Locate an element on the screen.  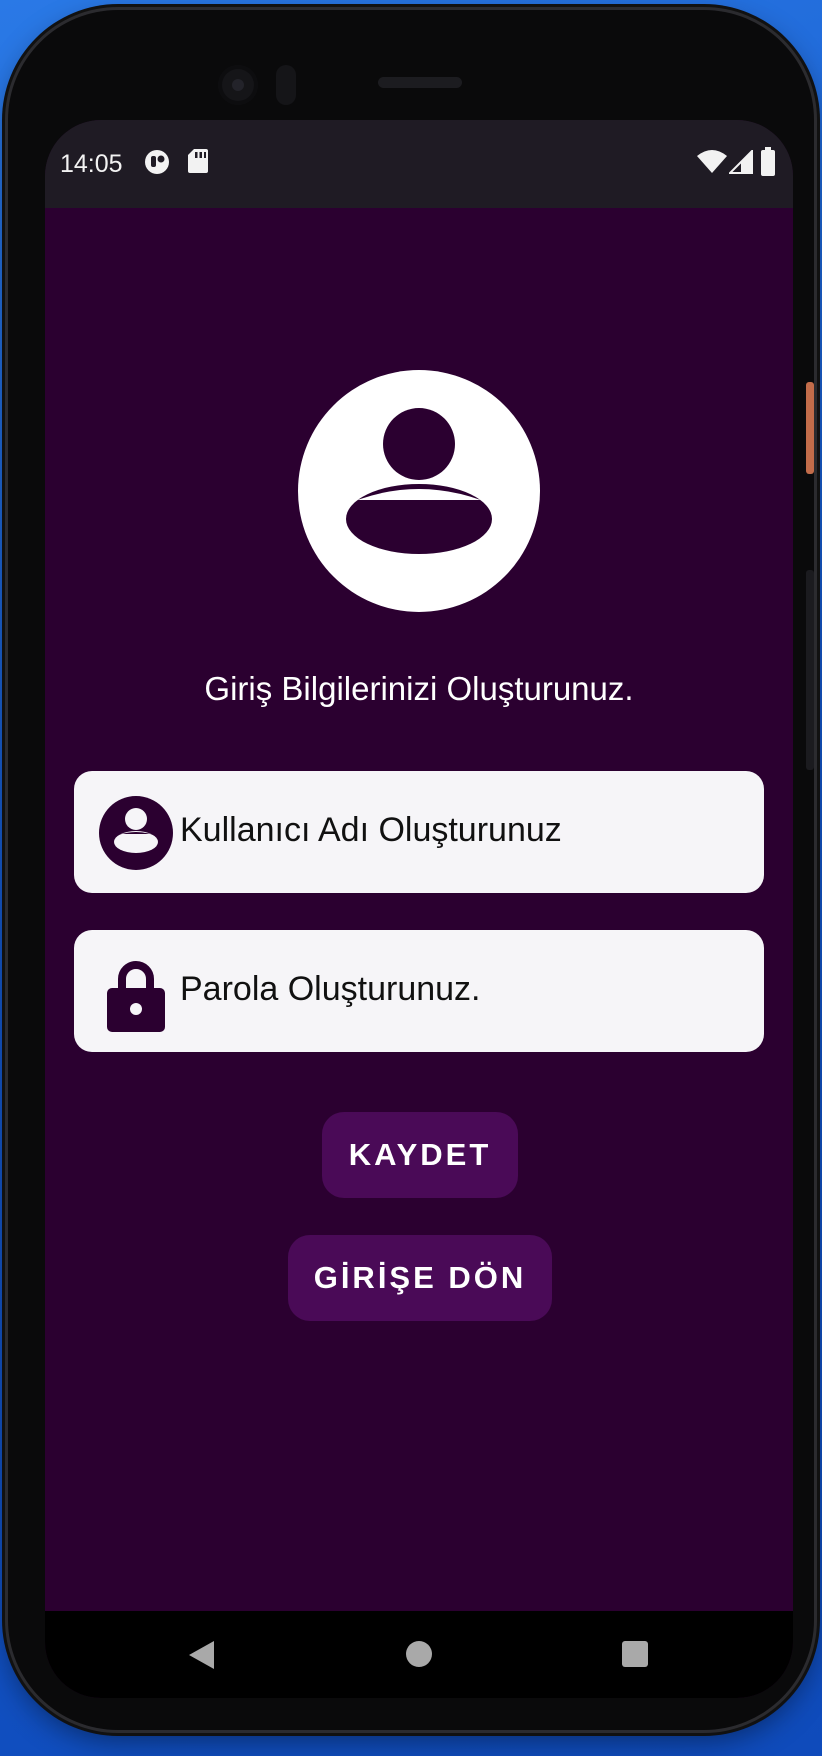
username-placeholder: Kullanıcı Adı Oluşturunuz is located at coordinates (371, 830).